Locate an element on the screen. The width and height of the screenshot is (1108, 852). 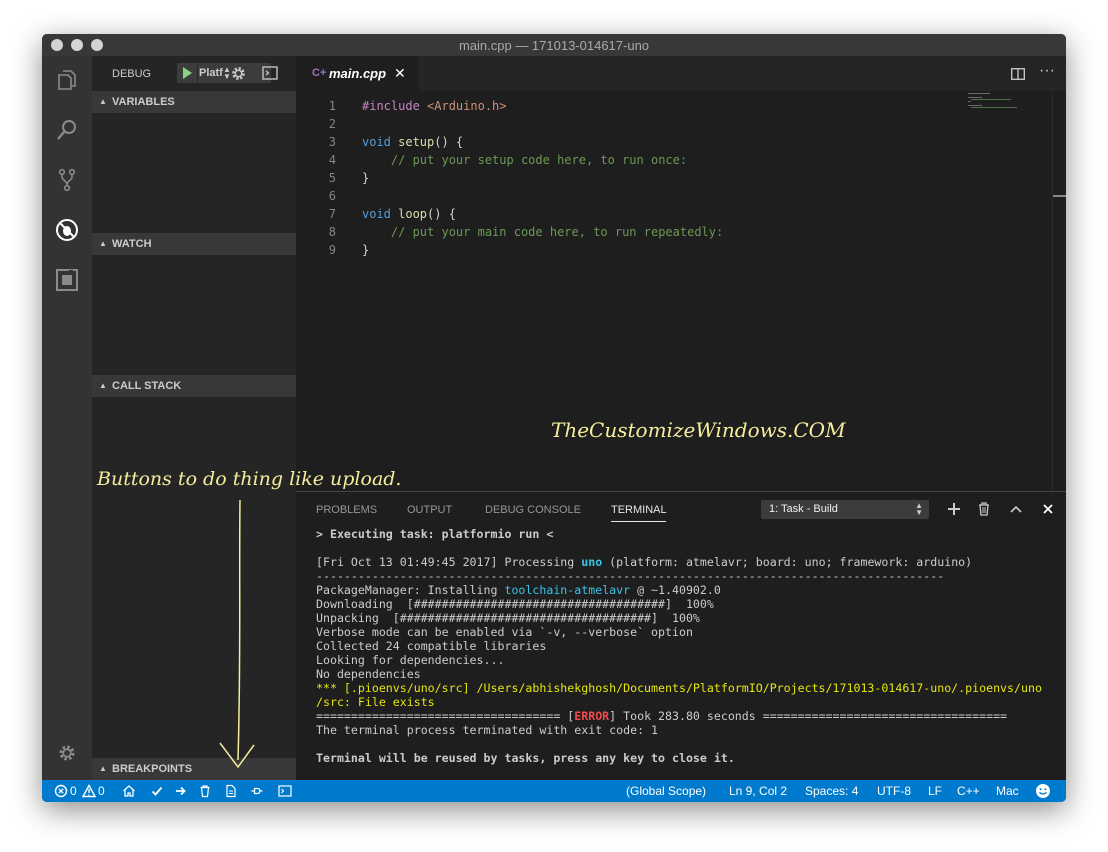
close-panel-icon is located at coordinates (1048, 509).